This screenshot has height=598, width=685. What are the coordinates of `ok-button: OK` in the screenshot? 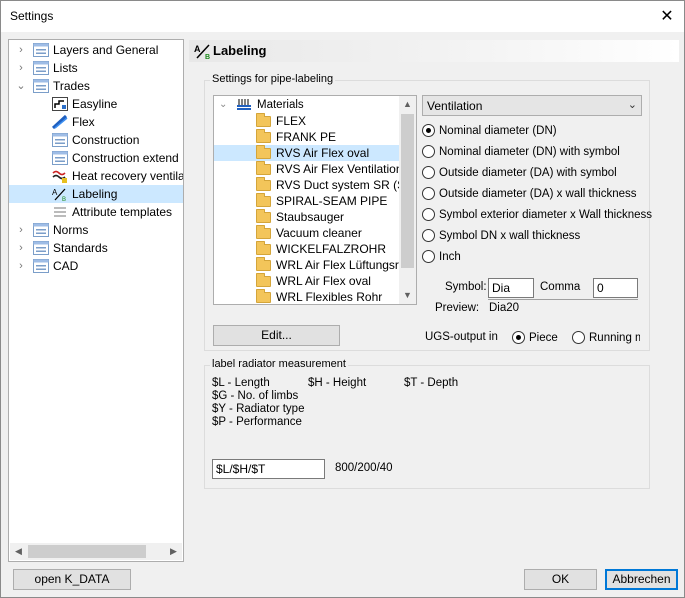 It's located at (560, 579).